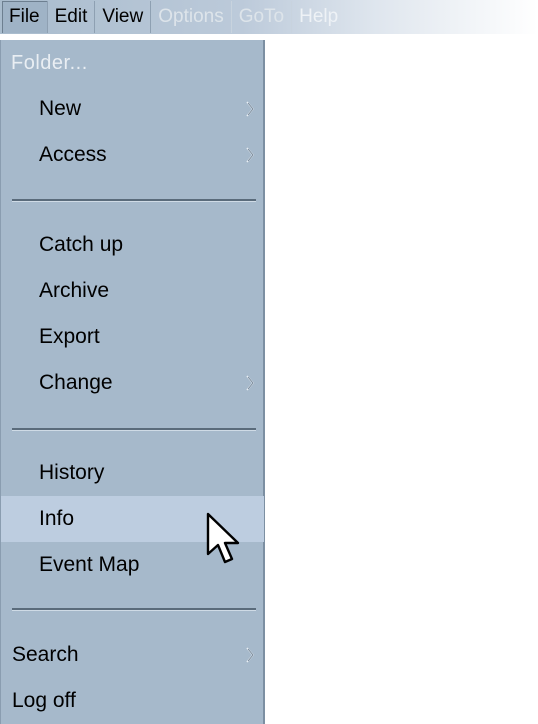 The height and width of the screenshot is (724, 538). What do you see at coordinates (132, 291) in the screenshot?
I see `menu-item-archive: Archive` at bounding box center [132, 291].